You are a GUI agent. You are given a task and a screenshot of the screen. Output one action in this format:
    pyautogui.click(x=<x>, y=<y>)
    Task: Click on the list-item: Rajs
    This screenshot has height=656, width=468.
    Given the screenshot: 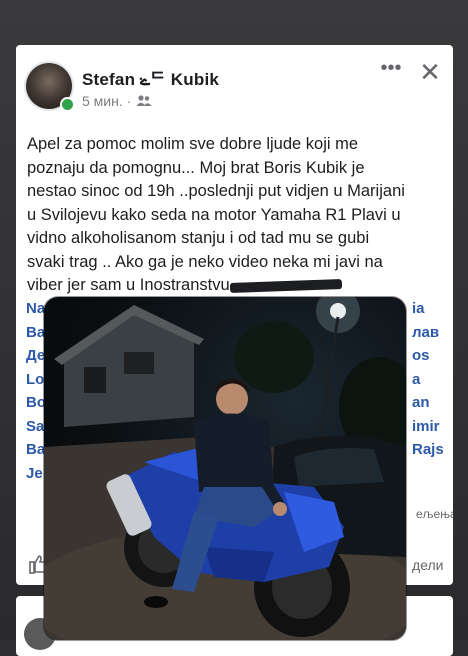 What is the action you would take?
    pyautogui.click(x=428, y=449)
    